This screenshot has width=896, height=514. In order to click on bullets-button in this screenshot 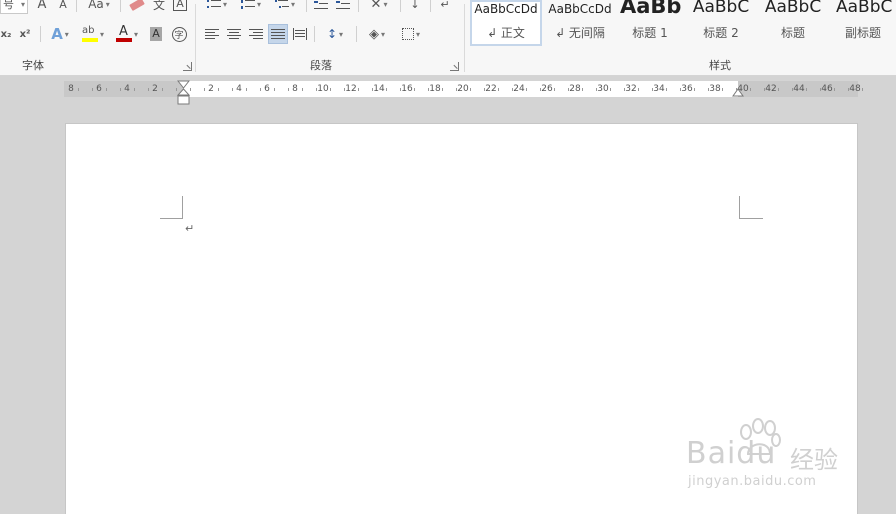, I will do `click(217, 7)`.